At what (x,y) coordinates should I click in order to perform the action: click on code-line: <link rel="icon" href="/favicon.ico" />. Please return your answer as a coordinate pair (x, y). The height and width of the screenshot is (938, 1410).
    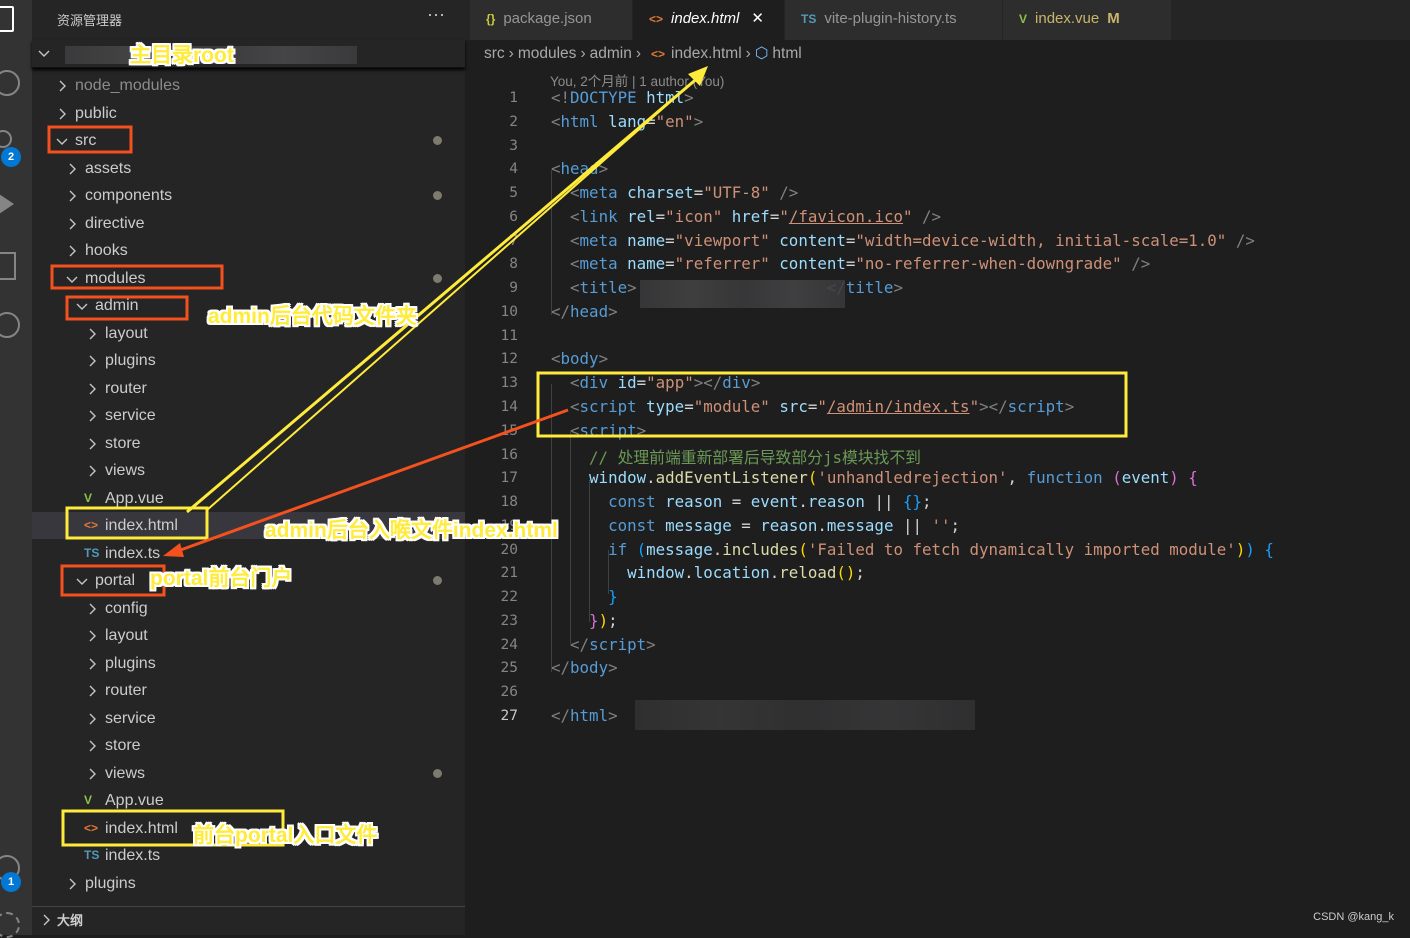
    Looking at the image, I should click on (746, 216).